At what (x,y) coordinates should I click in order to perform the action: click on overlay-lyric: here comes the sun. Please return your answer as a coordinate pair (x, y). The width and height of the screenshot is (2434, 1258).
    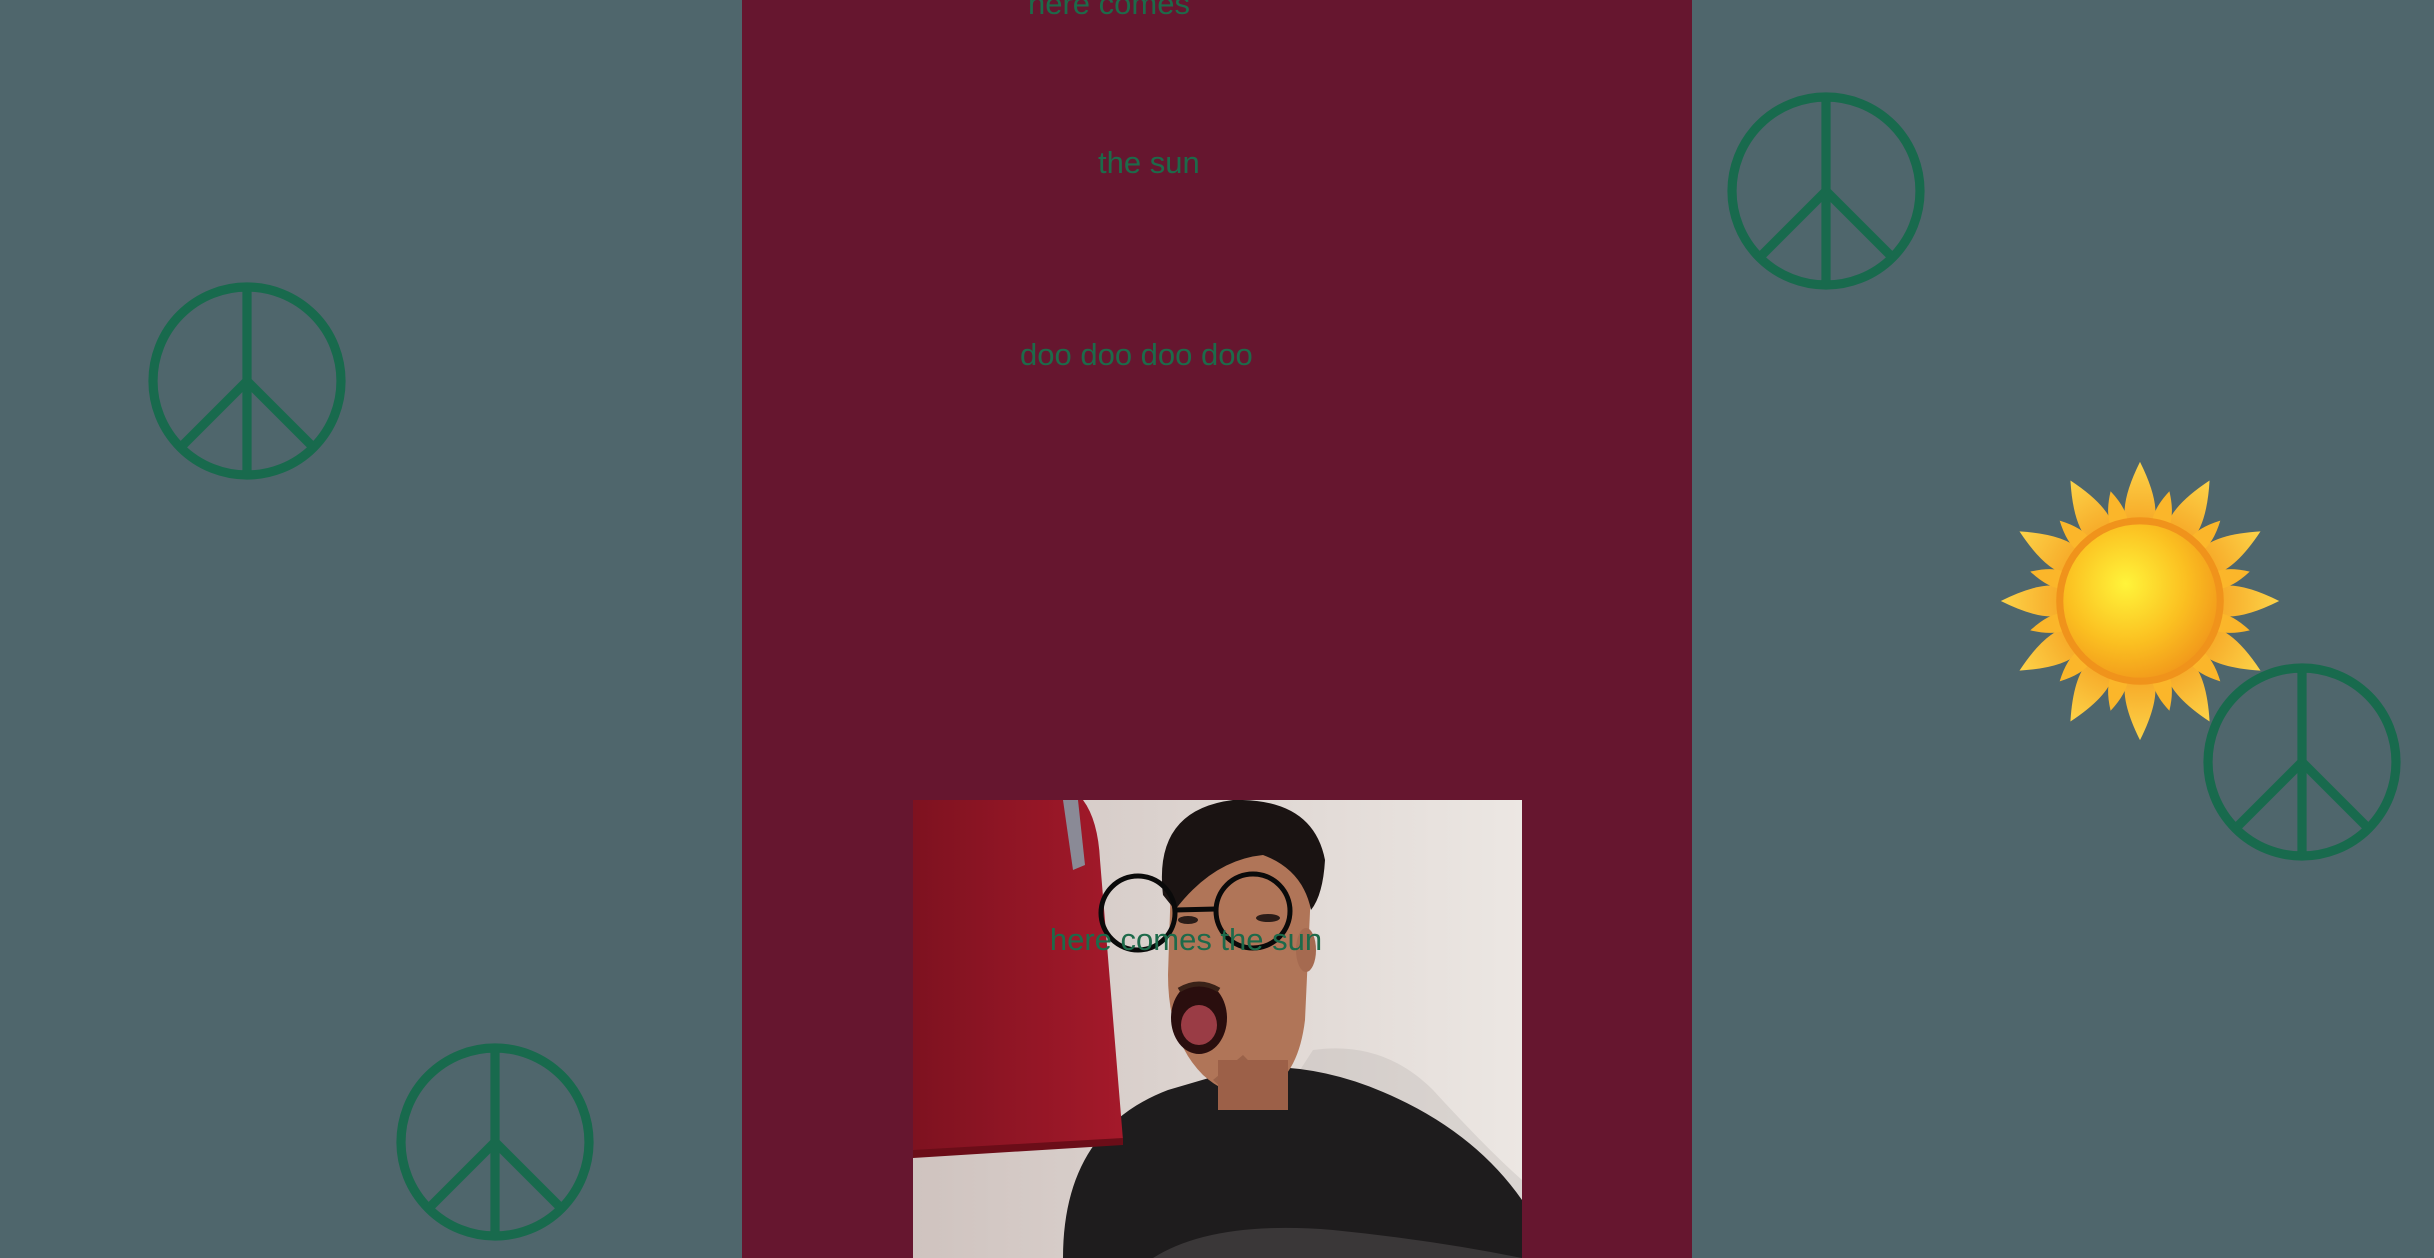
    Looking at the image, I should click on (1186, 939).